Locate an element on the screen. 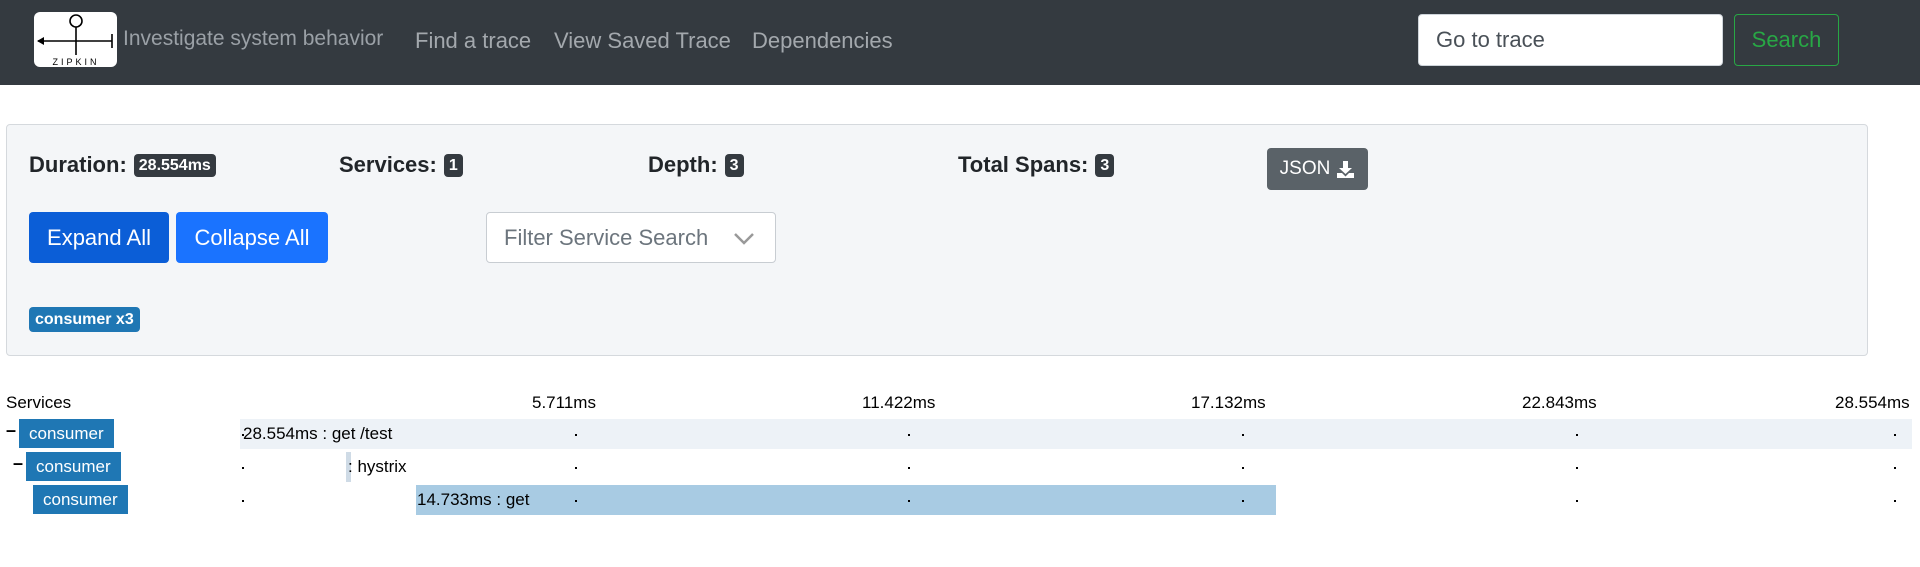 The height and width of the screenshot is (567, 1920). tick-label: 22.843ms is located at coordinates (1559, 402).